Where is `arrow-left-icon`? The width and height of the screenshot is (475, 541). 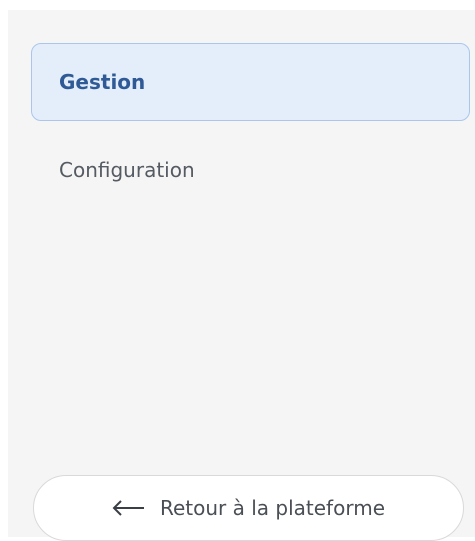 arrow-left-icon is located at coordinates (129, 508).